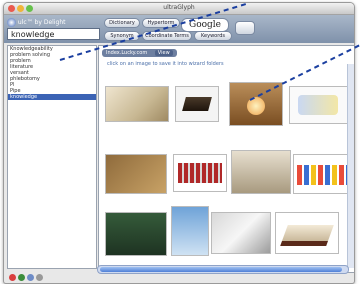 The image size is (363, 284). What do you see at coordinates (136, 174) in the screenshot?
I see `old-page-image` at bounding box center [136, 174].